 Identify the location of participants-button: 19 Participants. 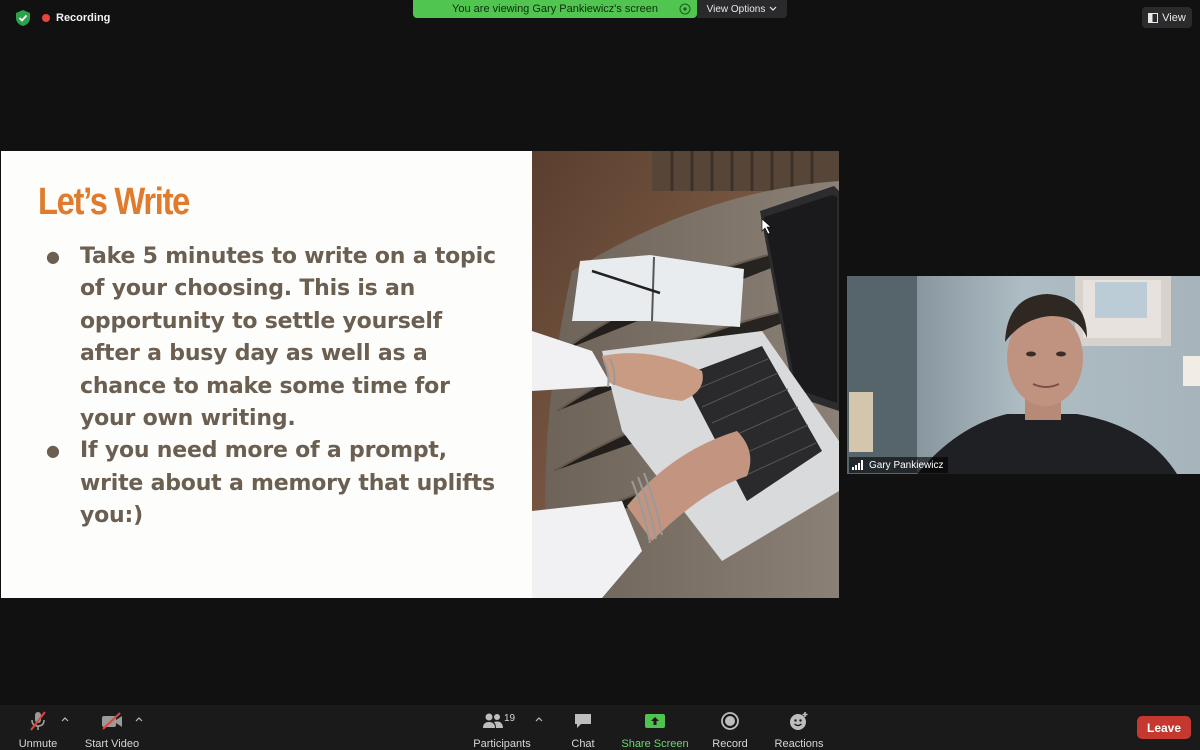
(502, 727).